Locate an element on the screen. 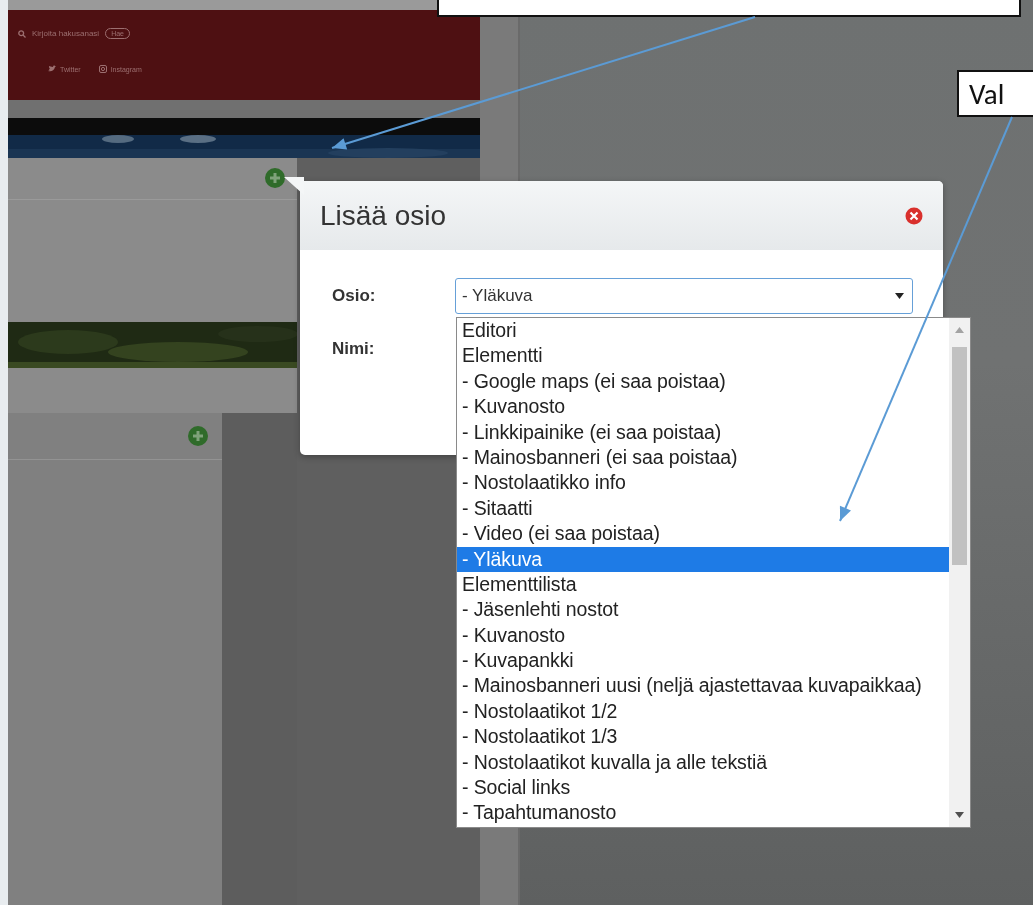  scrollbar is located at coordinates (959, 572).